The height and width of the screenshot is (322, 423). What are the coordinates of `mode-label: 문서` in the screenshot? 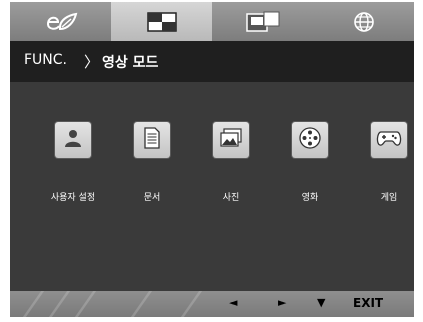 It's located at (152, 198).